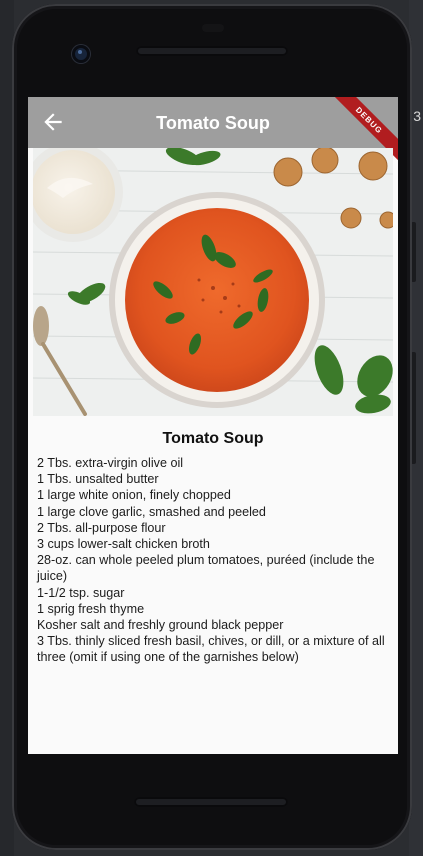 The height and width of the screenshot is (856, 423). I want to click on earpiece-speaker, so click(212, 51).